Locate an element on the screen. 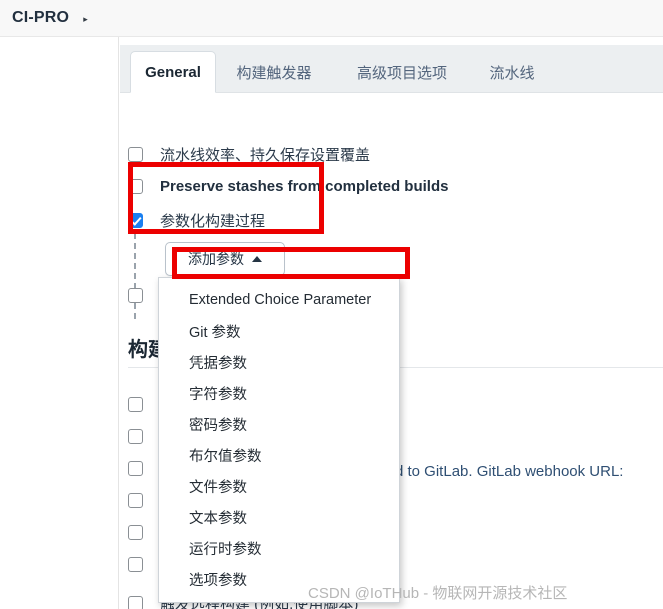  option-label: 参数化构建过程 is located at coordinates (213, 221).